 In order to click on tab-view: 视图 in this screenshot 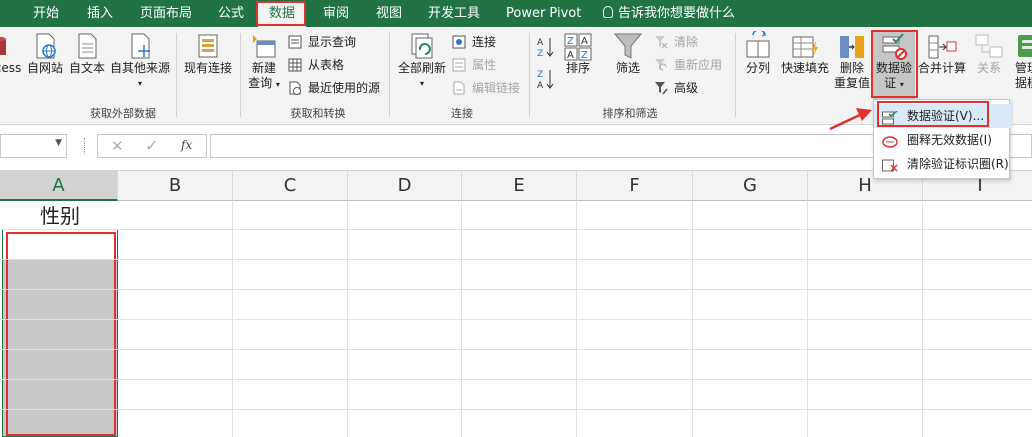, I will do `click(389, 13)`.